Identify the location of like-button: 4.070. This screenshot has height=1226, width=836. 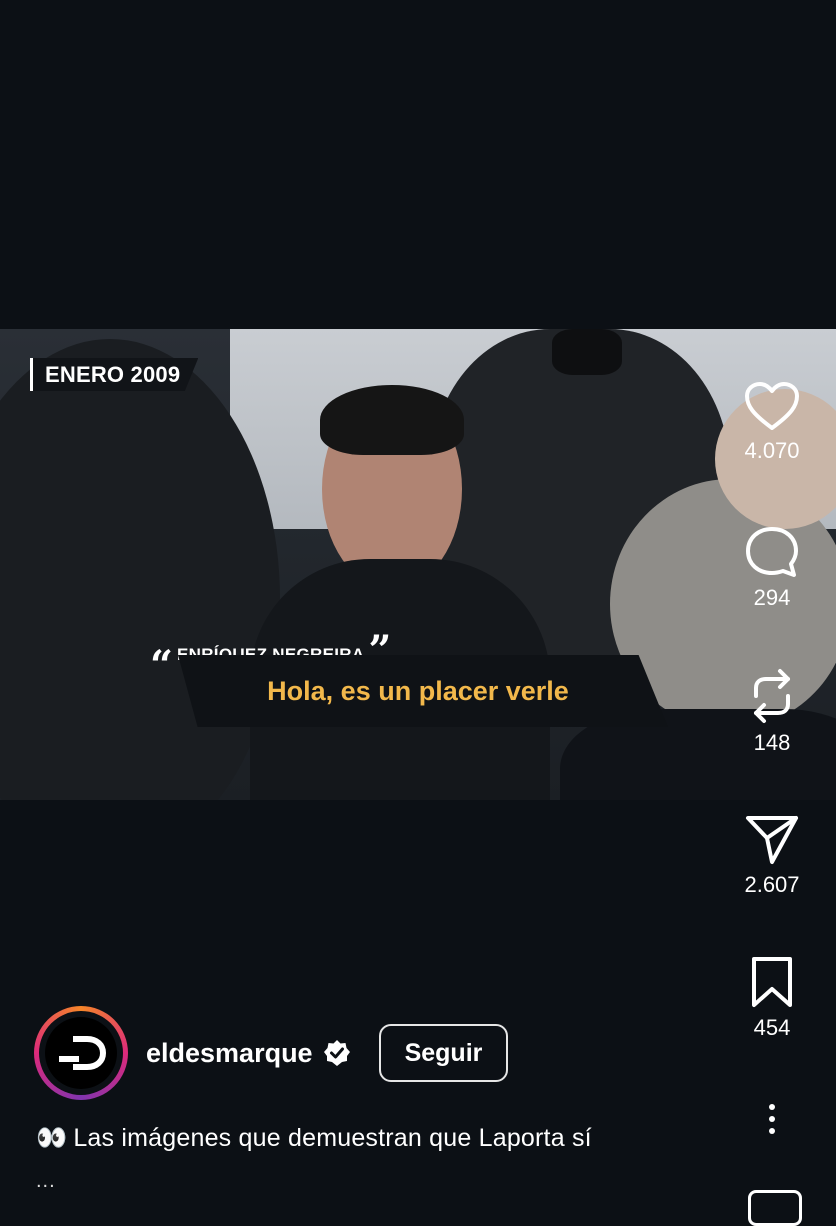
(772, 422).